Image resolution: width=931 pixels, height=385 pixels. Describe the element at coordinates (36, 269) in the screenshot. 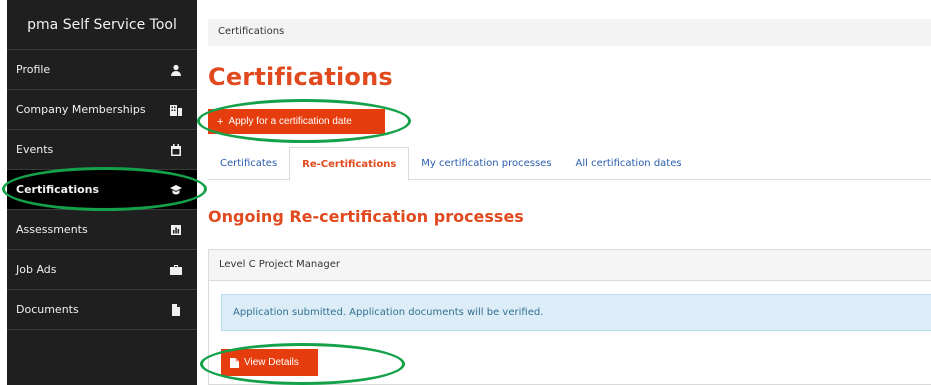

I see `sidebar-item-label: Job Ads` at that location.